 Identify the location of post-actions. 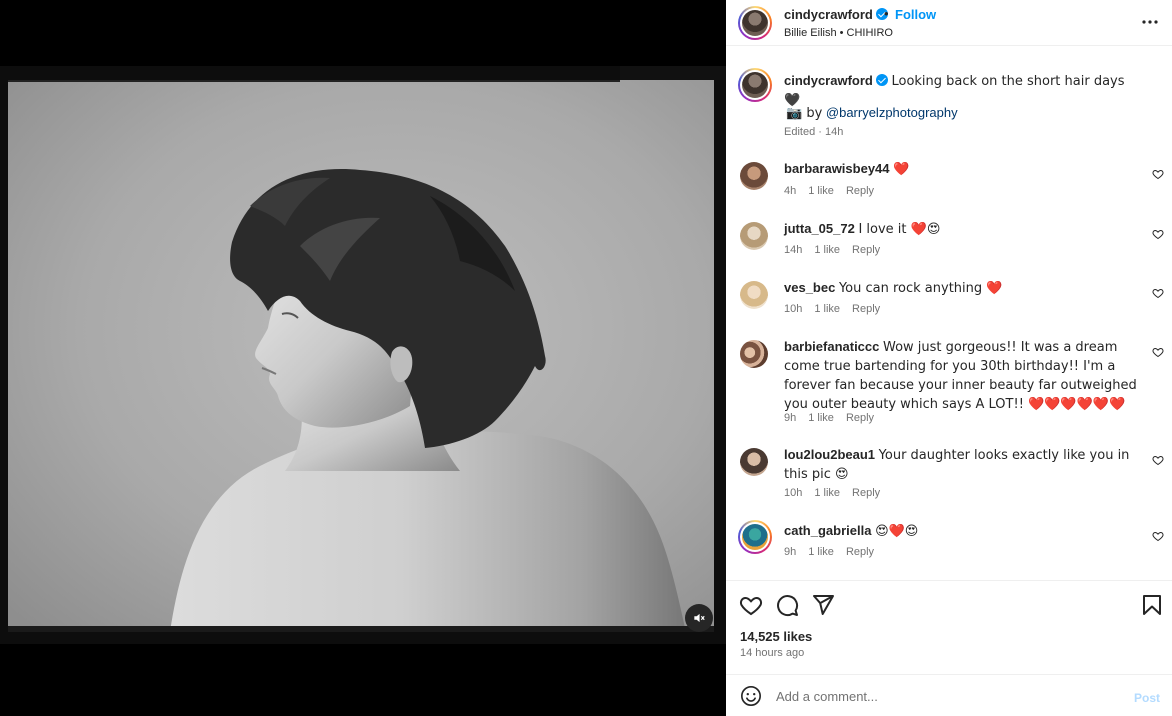
(949, 603).